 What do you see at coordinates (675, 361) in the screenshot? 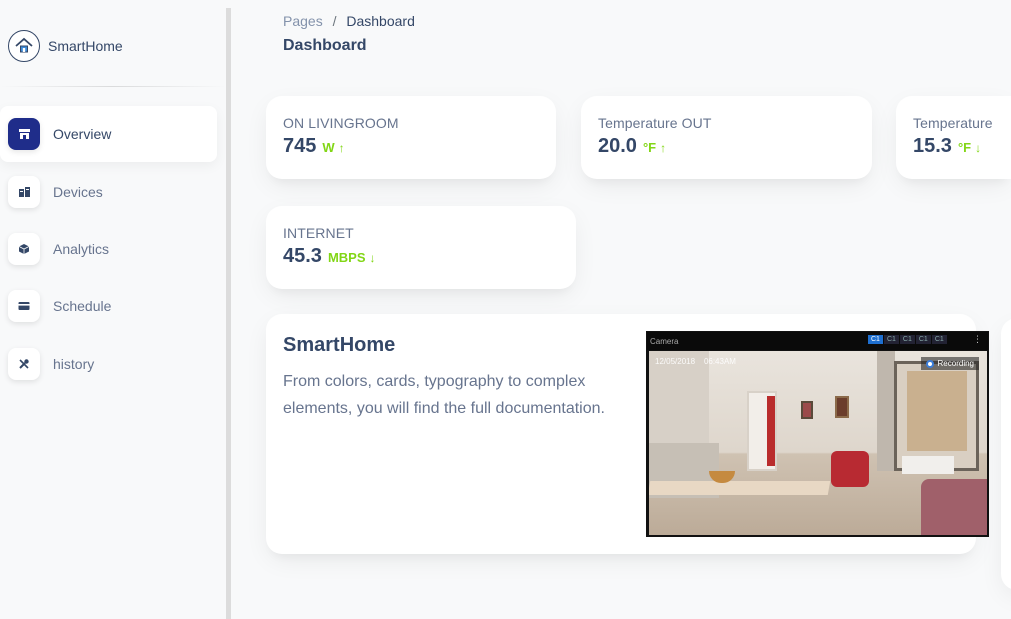
I see `camera-date: 12/05/2018` at bounding box center [675, 361].